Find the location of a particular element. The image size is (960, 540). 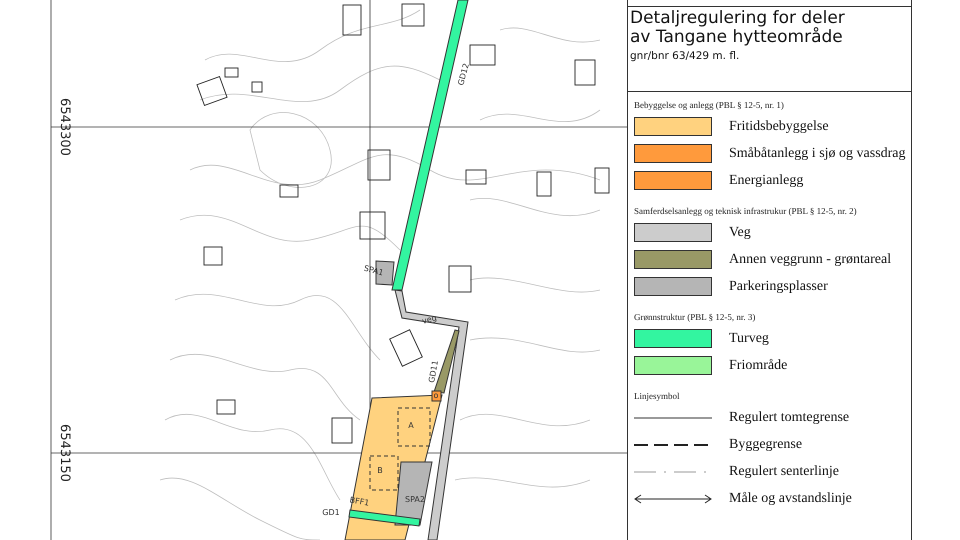

legend-heading: Bebyggelse og anlegg (PBL § 12-5, nr. 1) is located at coordinates (709, 105).